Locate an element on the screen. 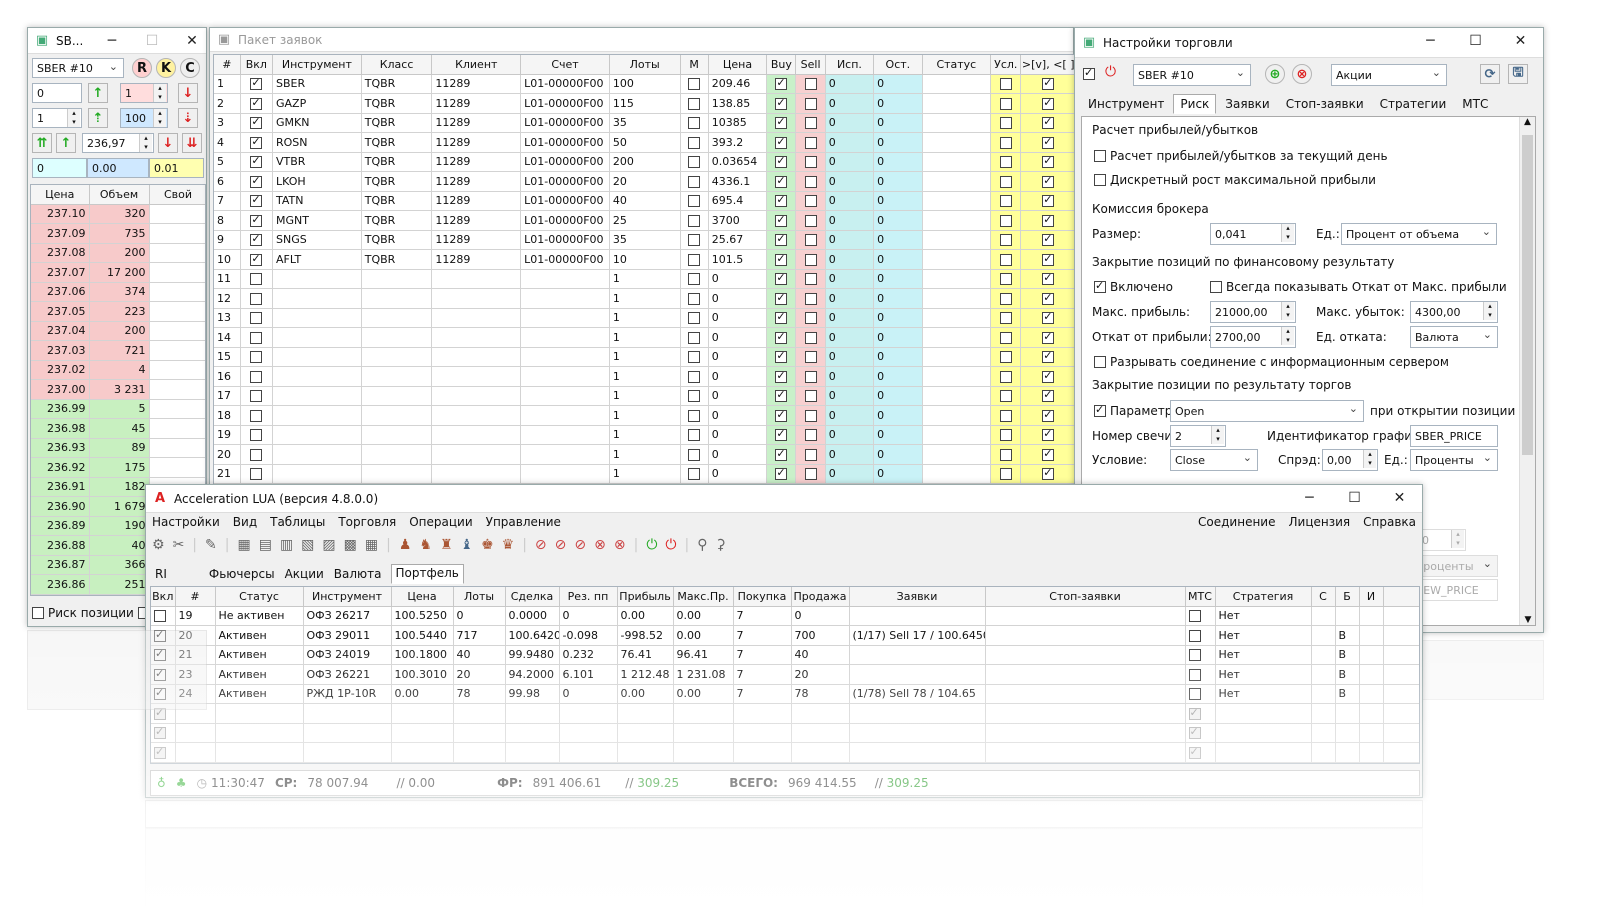  size-input: 0,041 is located at coordinates (1253, 234).